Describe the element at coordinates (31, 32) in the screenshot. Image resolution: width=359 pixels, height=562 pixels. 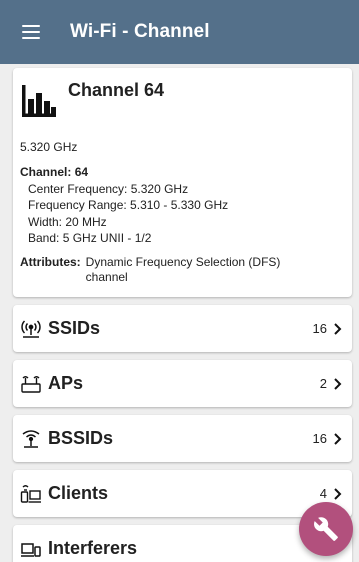
I see `menu-icon` at that location.